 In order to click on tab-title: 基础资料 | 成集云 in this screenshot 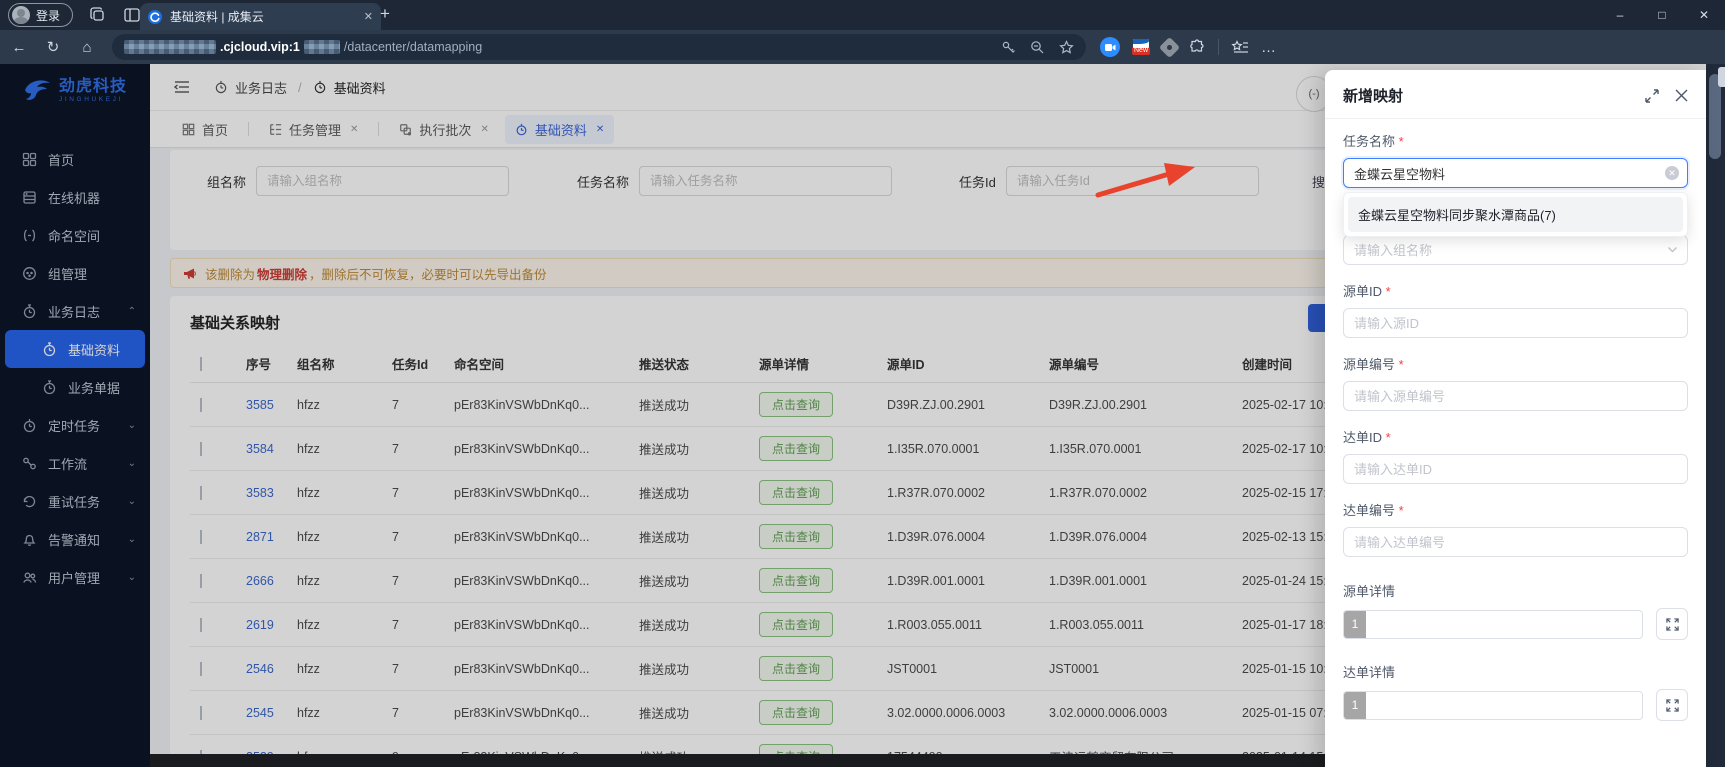, I will do `click(217, 17)`.